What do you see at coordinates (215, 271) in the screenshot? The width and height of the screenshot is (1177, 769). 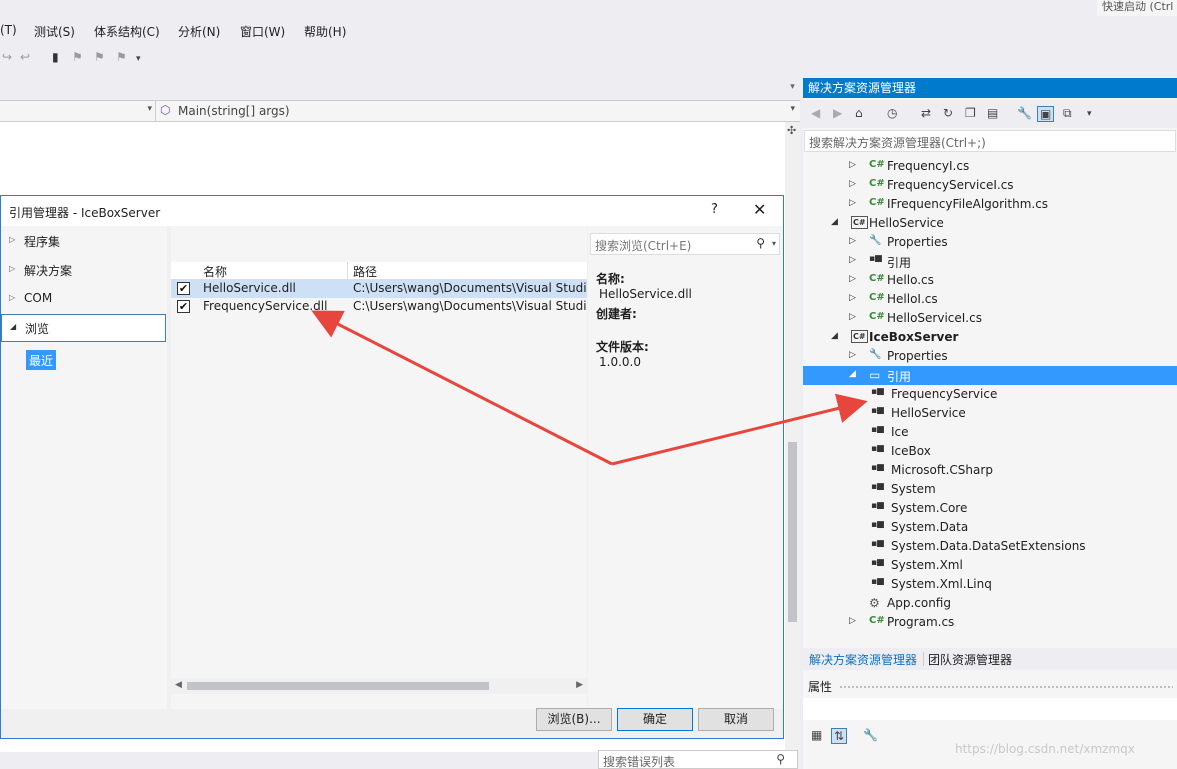 I see `column-name: 名称` at bounding box center [215, 271].